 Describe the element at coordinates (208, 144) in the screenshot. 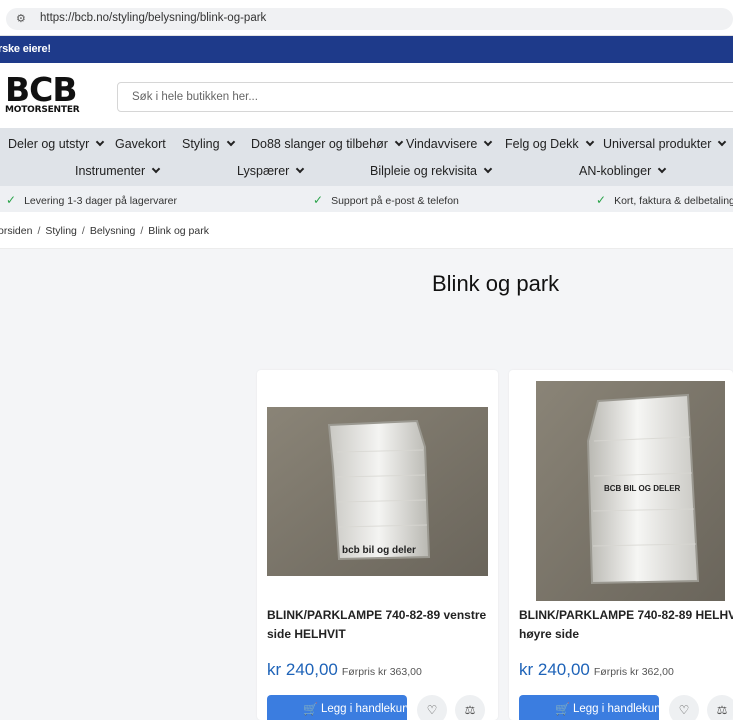

I see `nav-item-styling: Styling` at that location.